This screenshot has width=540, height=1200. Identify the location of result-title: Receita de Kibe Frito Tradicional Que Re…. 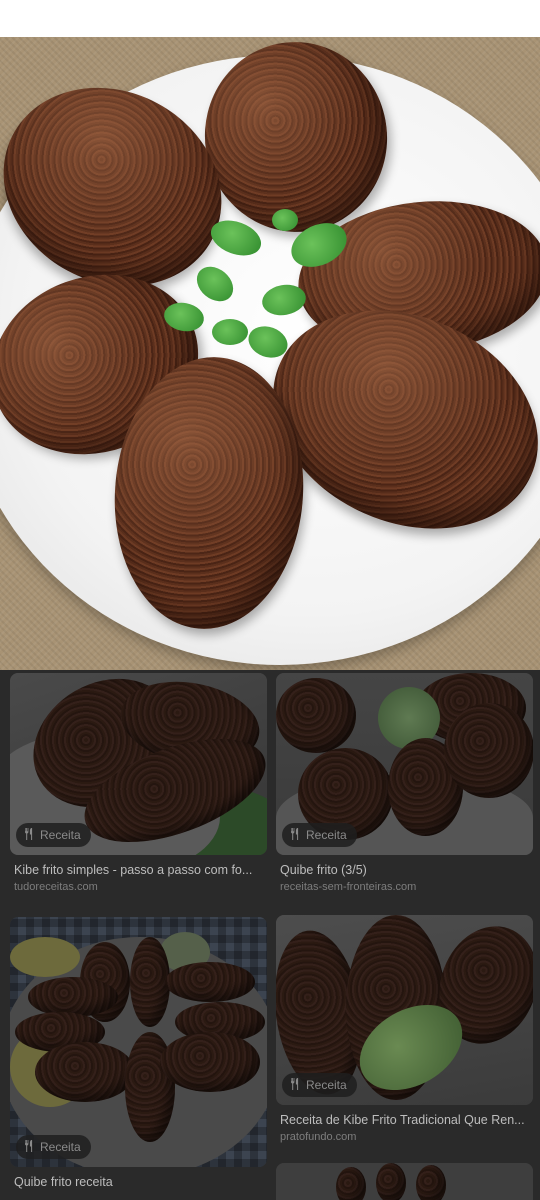
(404, 1120).